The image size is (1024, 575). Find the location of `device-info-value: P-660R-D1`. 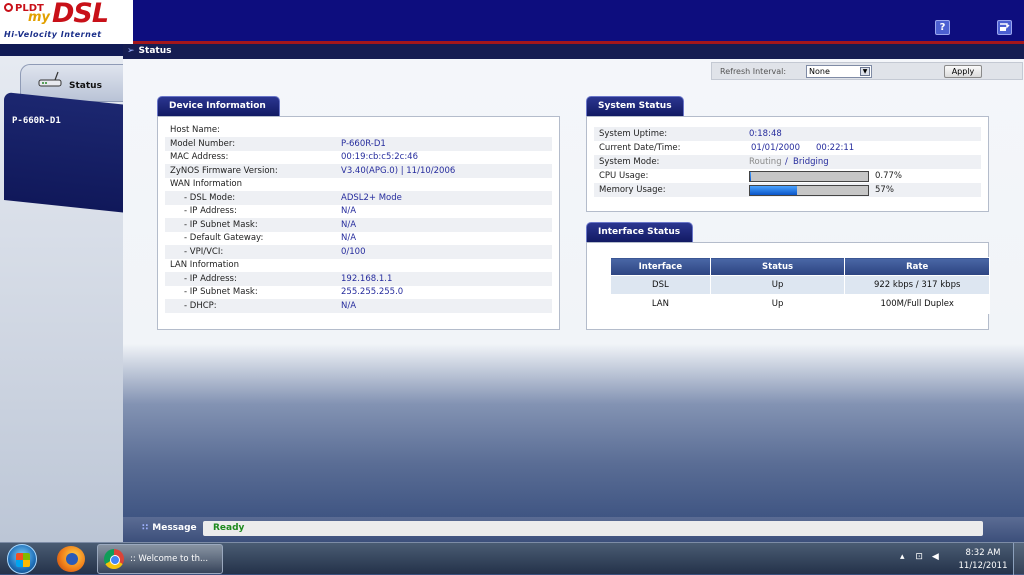

device-info-value: P-660R-D1 is located at coordinates (363, 143).